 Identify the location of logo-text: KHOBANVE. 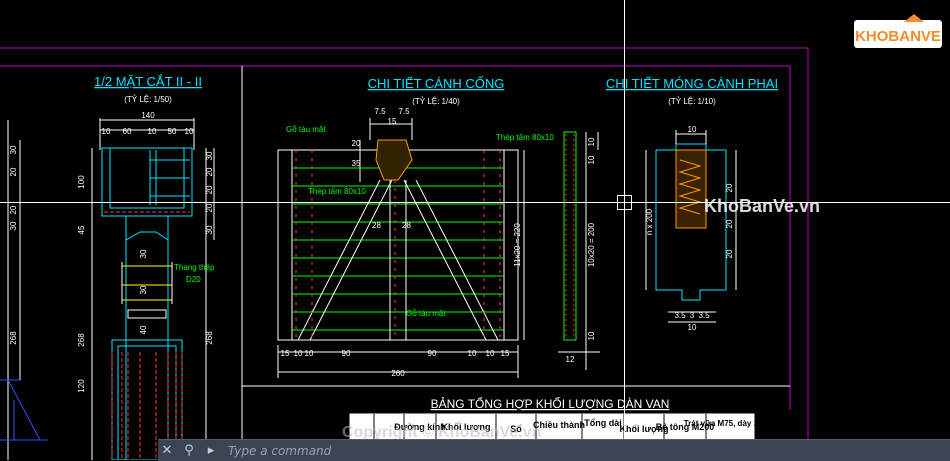
(898, 36).